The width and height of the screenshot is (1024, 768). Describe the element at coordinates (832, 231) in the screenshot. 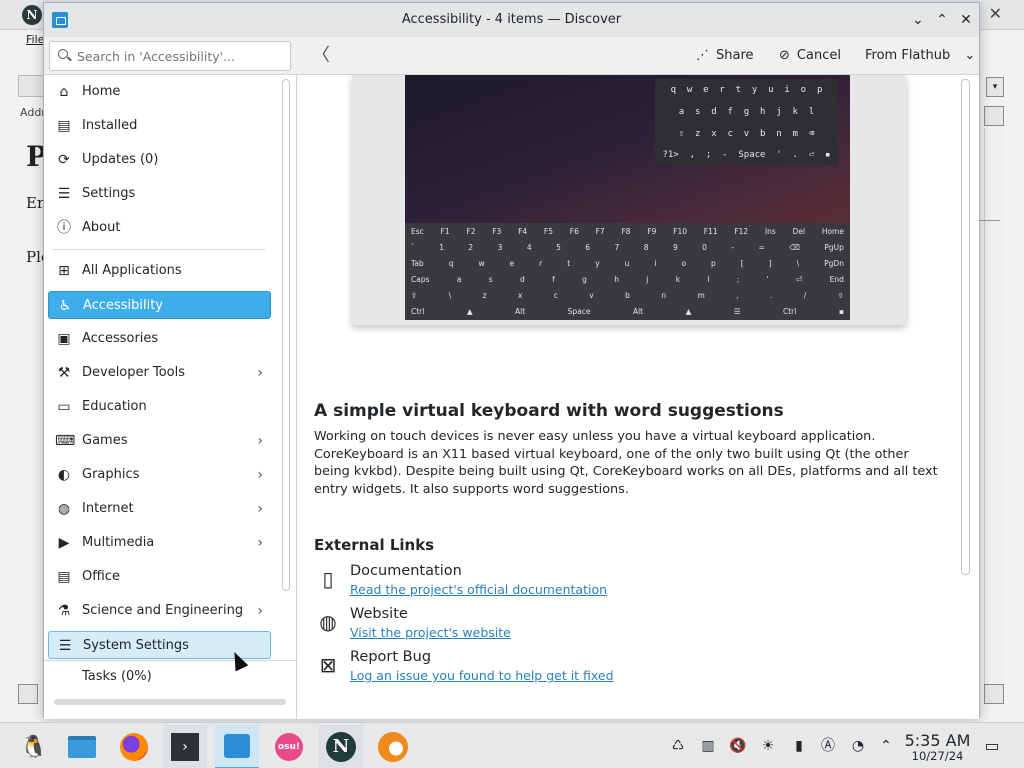

I see `keyboard-key: Home` at that location.